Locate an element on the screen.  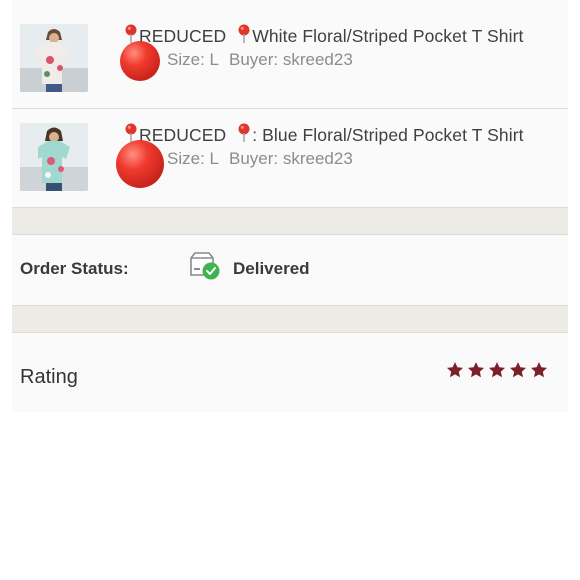
package-check-icon is located at coordinates (205, 266).